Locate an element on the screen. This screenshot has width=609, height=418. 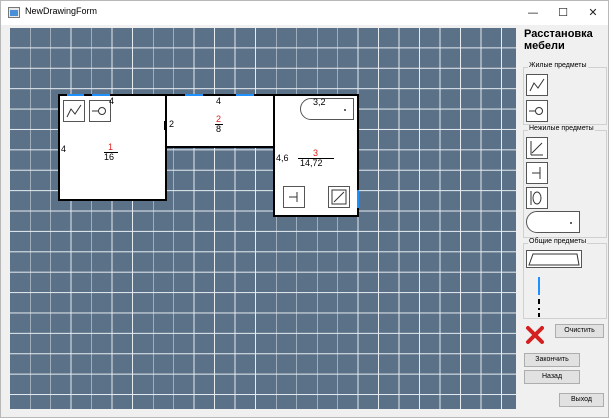
common-items-label: Общие предметы is located at coordinates (558, 241).